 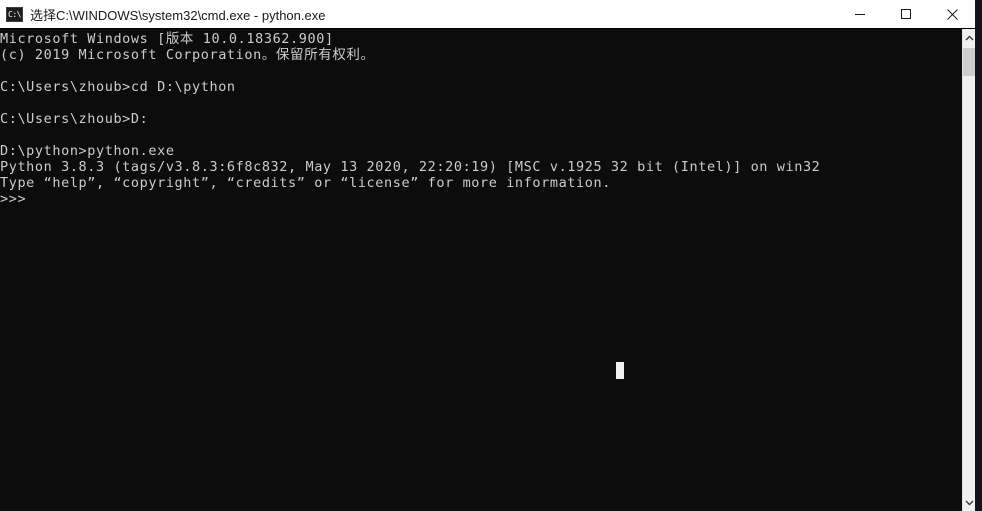 What do you see at coordinates (978, 255) in the screenshot?
I see `desktop-background-strip` at bounding box center [978, 255].